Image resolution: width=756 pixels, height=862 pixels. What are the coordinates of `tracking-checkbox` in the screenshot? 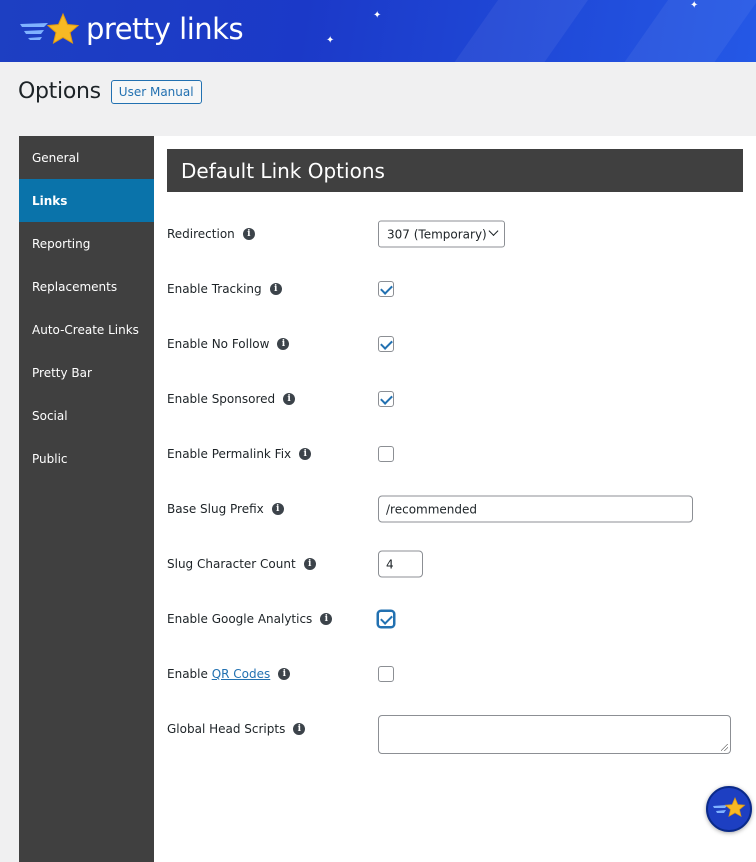 It's located at (386, 289).